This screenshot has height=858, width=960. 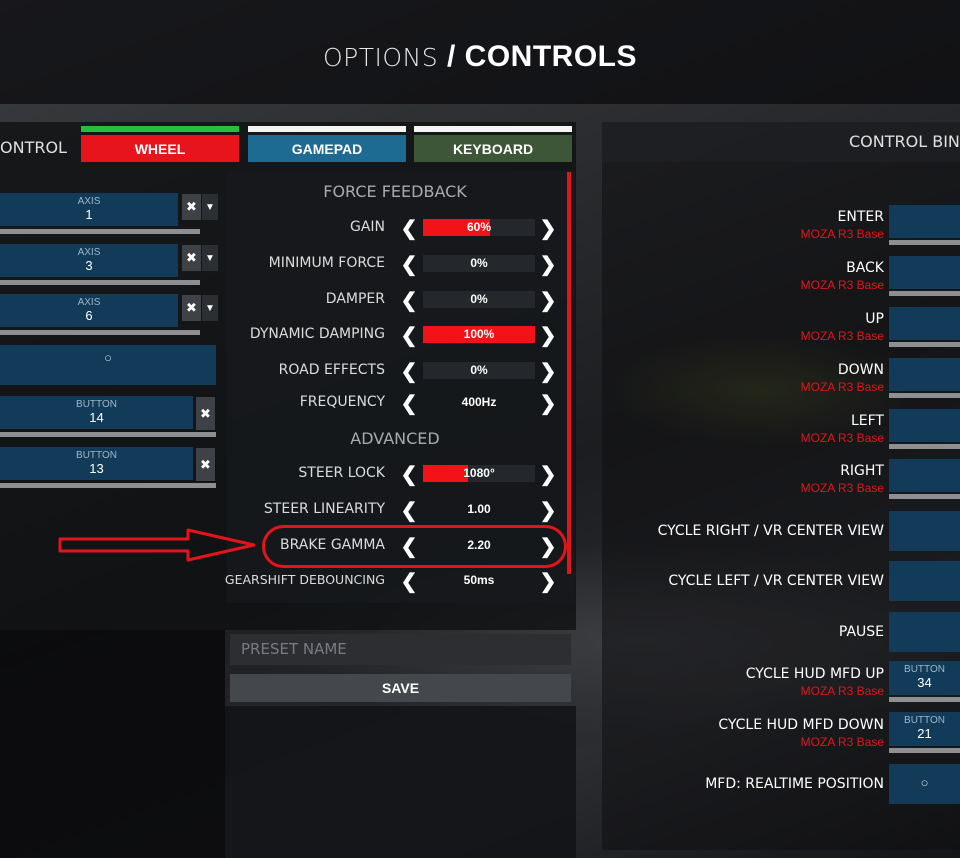 What do you see at coordinates (341, 473) in the screenshot?
I see `setting-label: STEER LOCK` at bounding box center [341, 473].